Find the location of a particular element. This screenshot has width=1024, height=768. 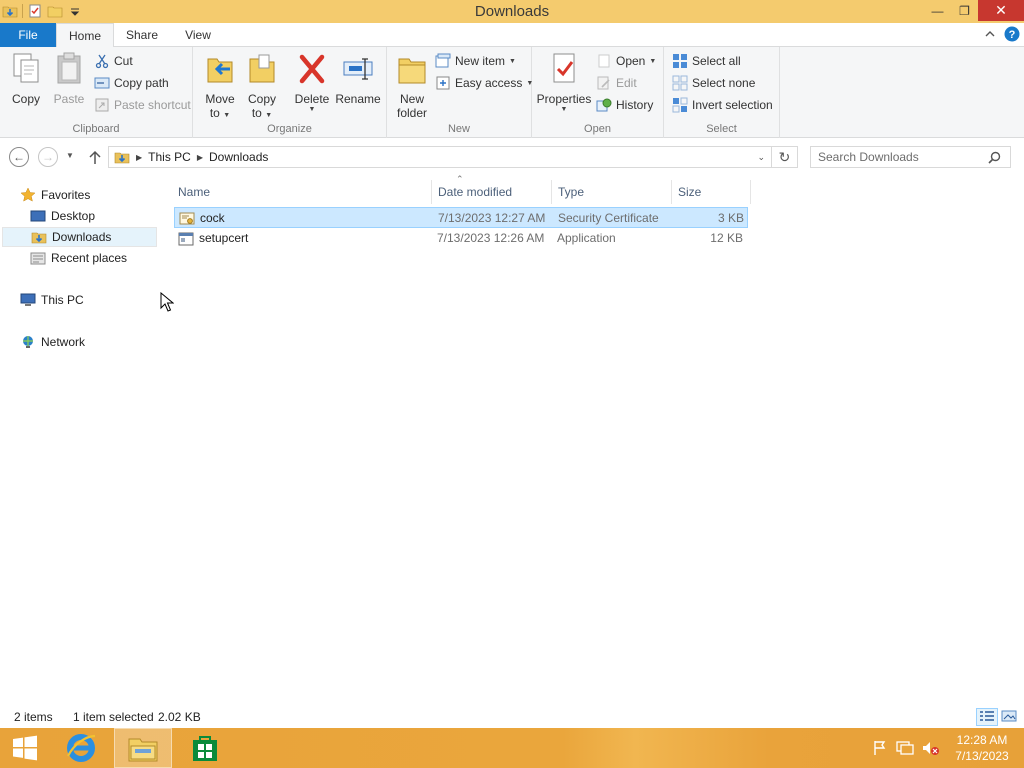

taskbar-internet-explorer is located at coordinates (81, 748).